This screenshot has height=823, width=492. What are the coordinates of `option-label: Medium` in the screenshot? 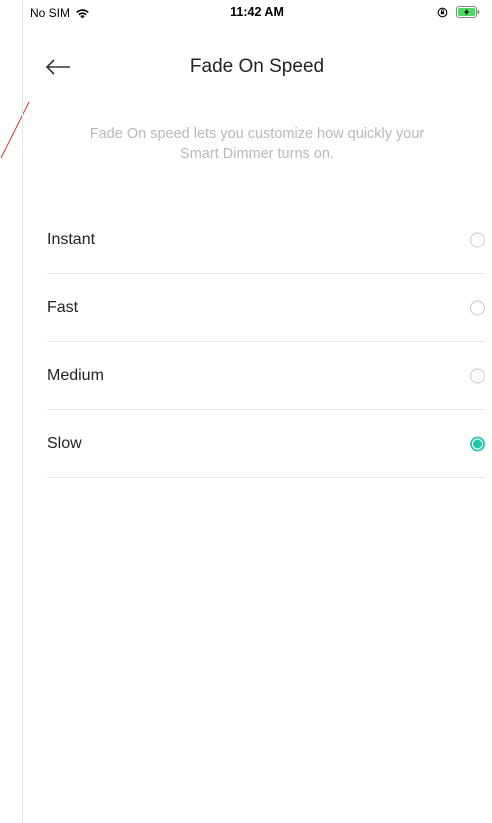 It's located at (75, 375).